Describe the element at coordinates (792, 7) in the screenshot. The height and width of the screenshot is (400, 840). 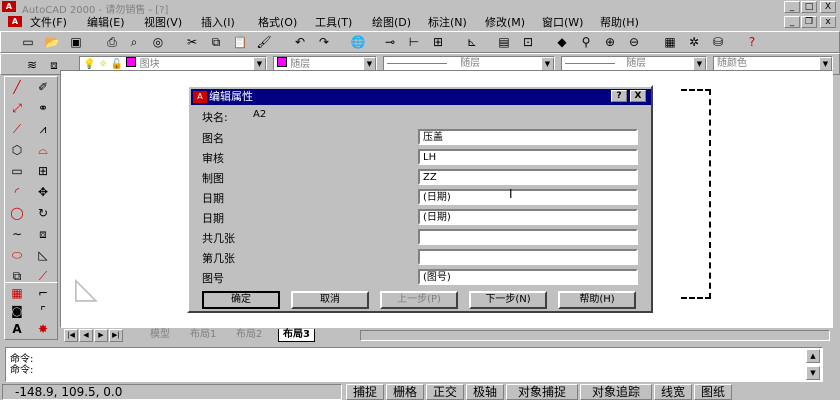
I see `minimize-button: _` at that location.